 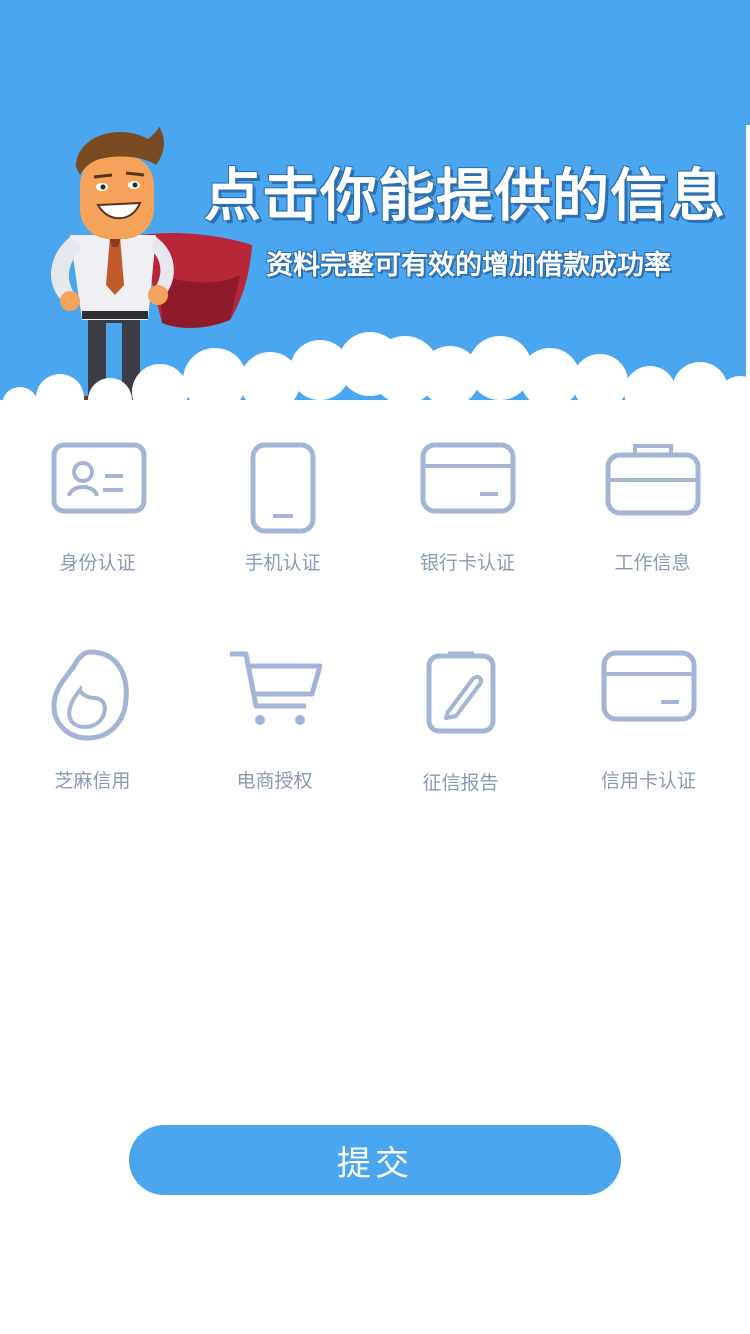 I want to click on credit-report-icon, so click(x=461, y=692).